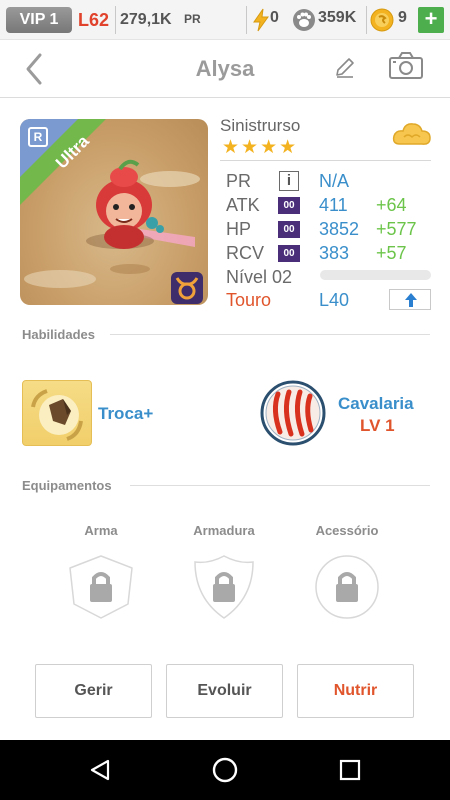 The image size is (450, 800). Describe the element at coordinates (125, 414) in the screenshot. I see `active-skill-name: Troca+` at that location.